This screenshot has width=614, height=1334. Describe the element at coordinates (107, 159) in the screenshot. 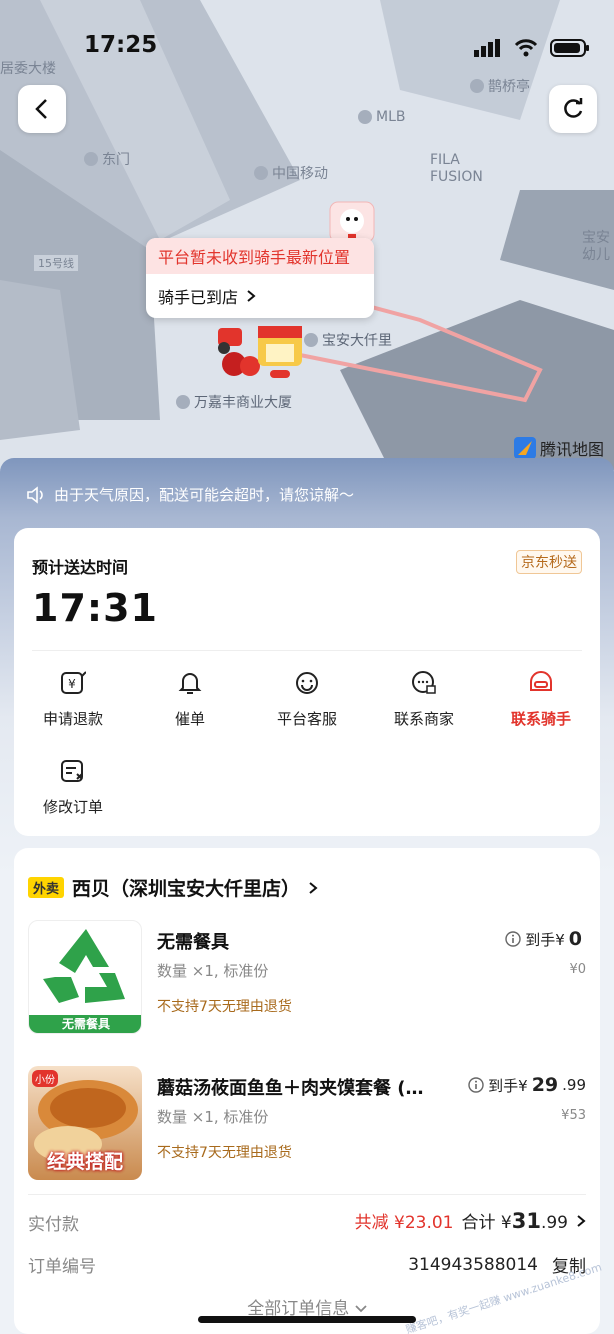

I see `poi-label: 东门` at that location.